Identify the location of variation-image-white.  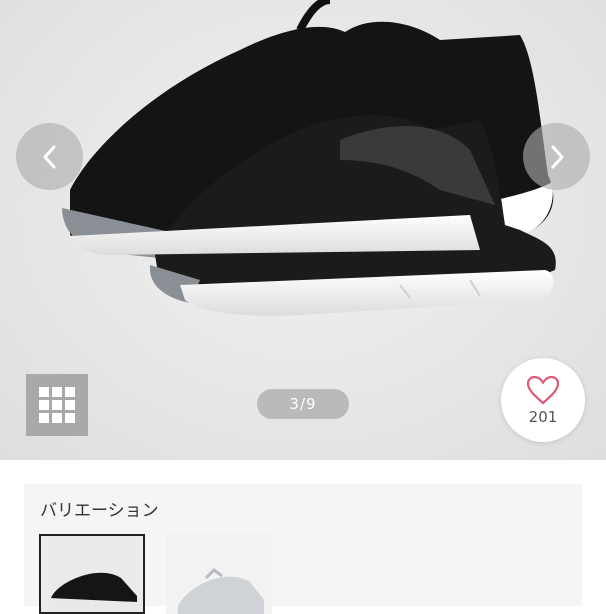
(221, 591).